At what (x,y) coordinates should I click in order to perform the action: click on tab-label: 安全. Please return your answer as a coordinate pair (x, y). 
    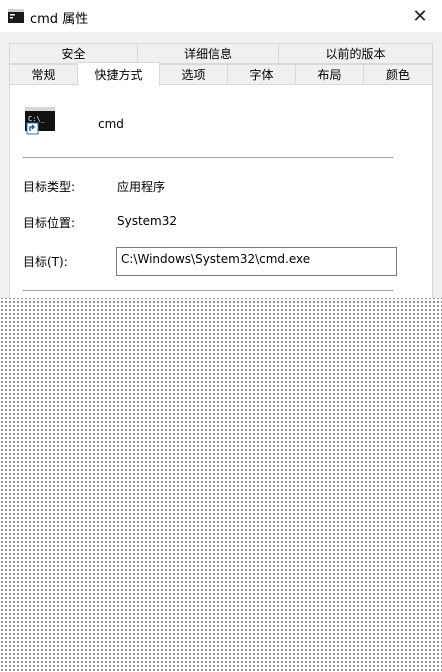
    Looking at the image, I should click on (73, 54).